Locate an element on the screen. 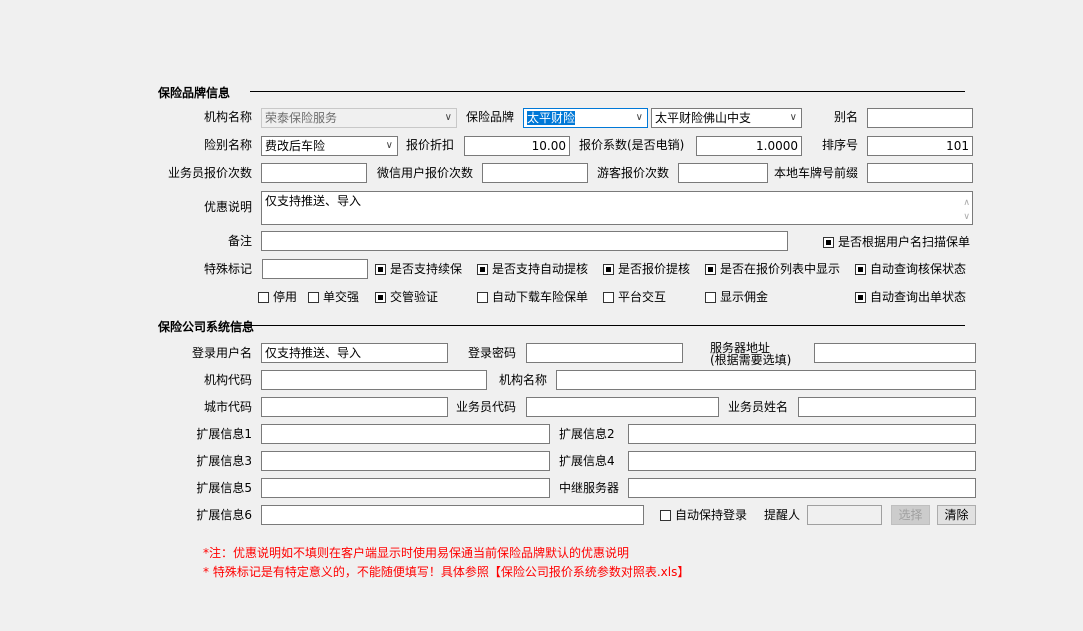 This screenshot has height=631, width=1083. insurance-type-combo: 费改后车险 ∨ is located at coordinates (329, 146).